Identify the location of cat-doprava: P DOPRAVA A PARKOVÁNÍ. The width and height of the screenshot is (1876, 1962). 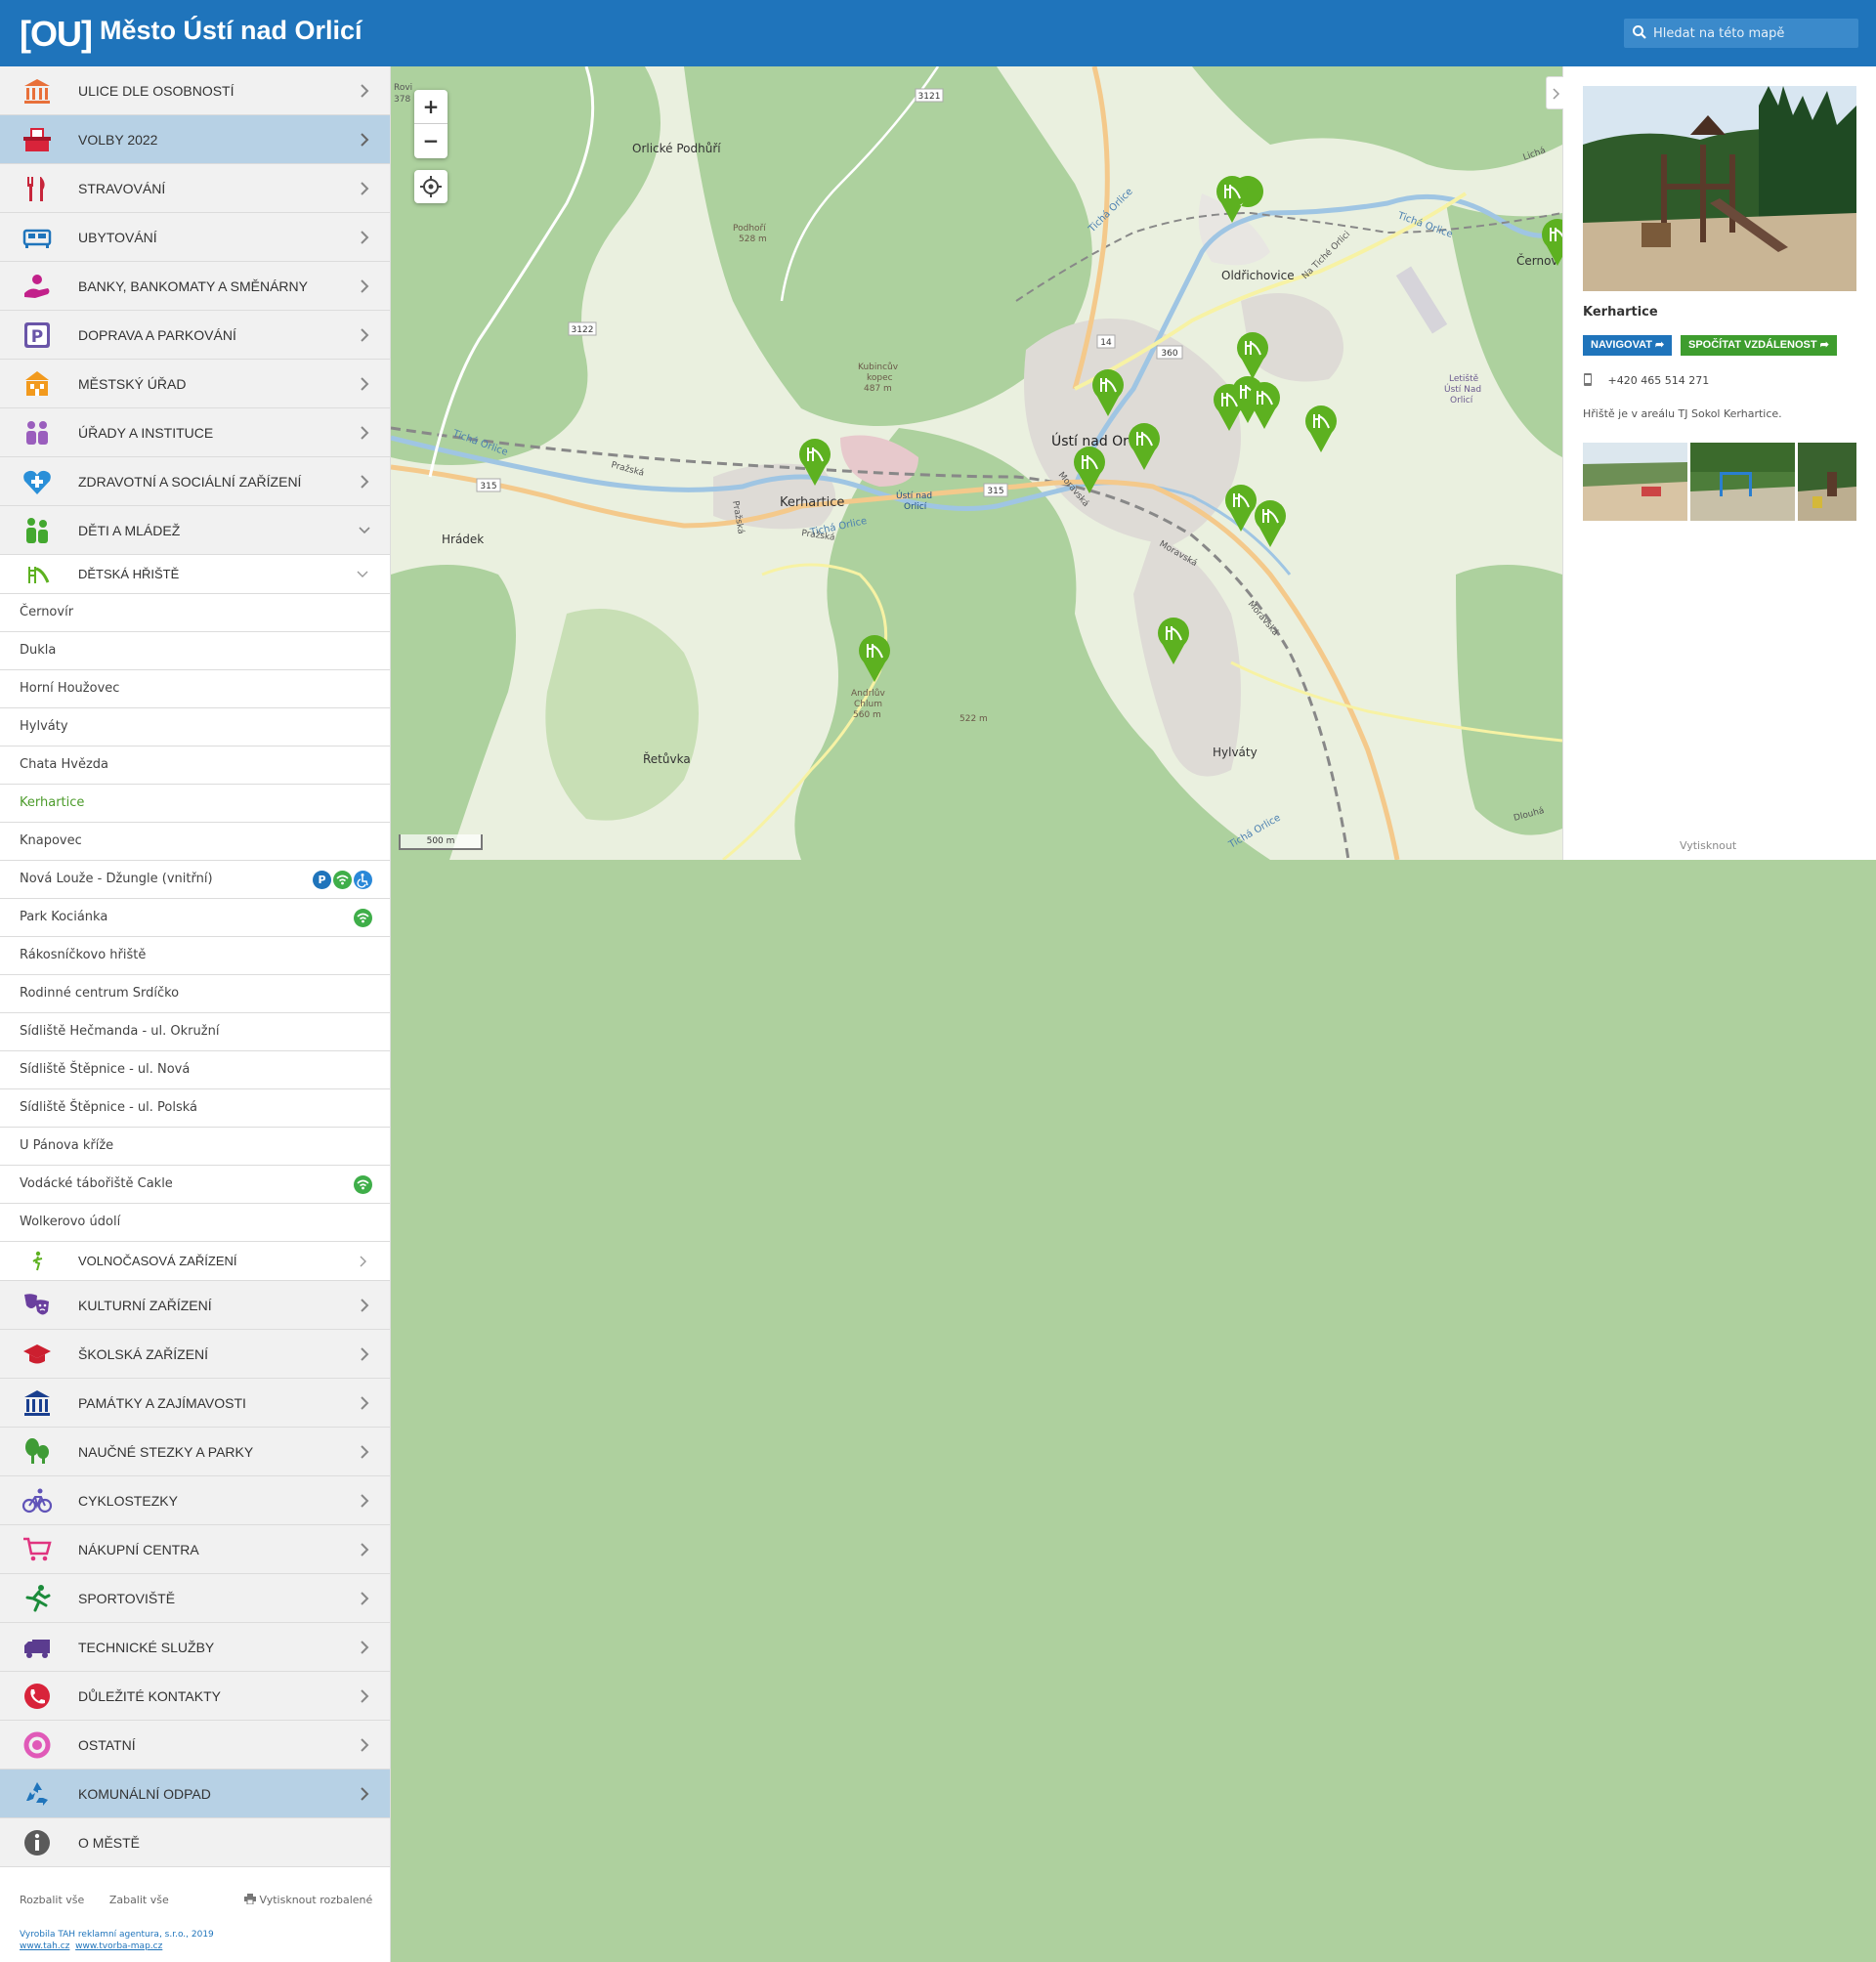
(195, 335).